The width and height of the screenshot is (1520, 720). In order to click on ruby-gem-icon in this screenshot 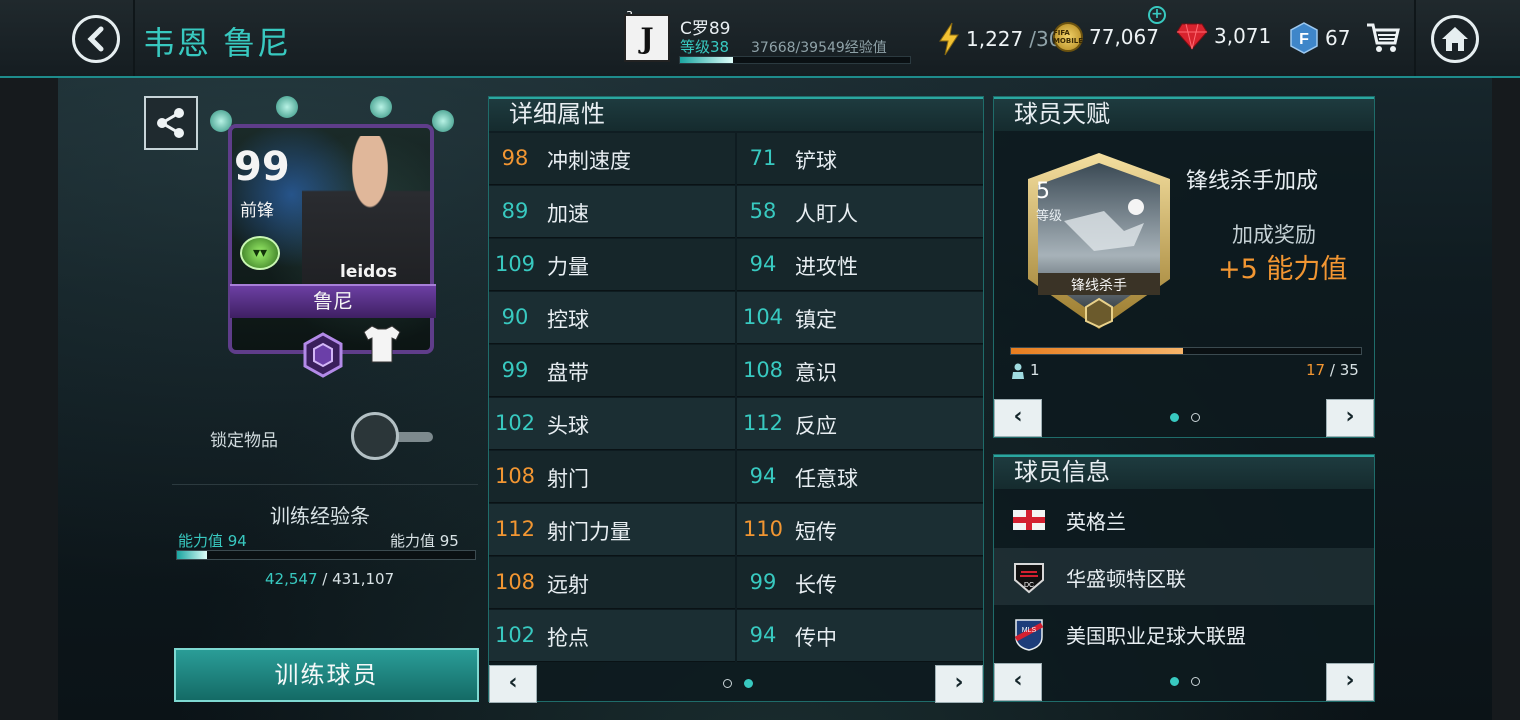, I will do `click(1192, 36)`.